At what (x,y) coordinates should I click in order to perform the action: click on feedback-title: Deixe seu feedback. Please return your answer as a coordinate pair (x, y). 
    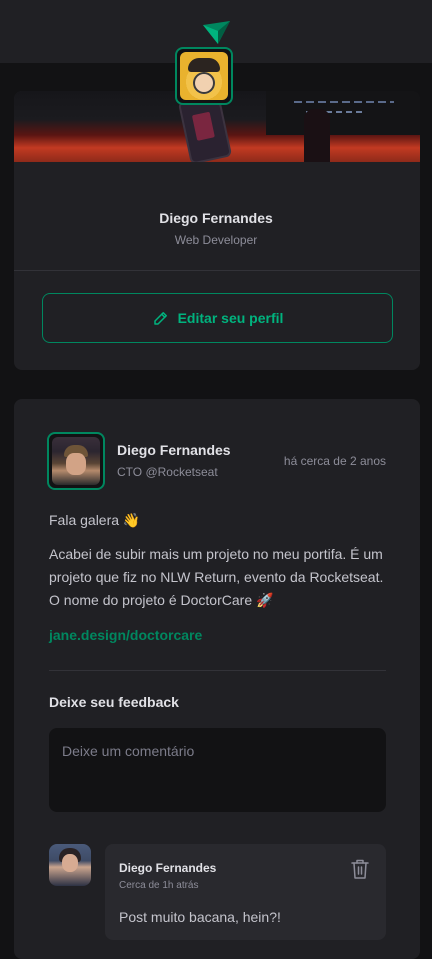
    Looking at the image, I should click on (114, 702).